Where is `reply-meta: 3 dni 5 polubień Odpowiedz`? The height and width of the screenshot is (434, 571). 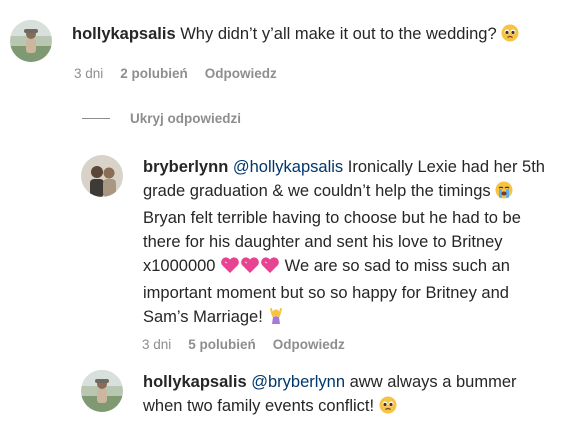 reply-meta: 3 dni 5 polubień Odpowiedz is located at coordinates (252, 345).